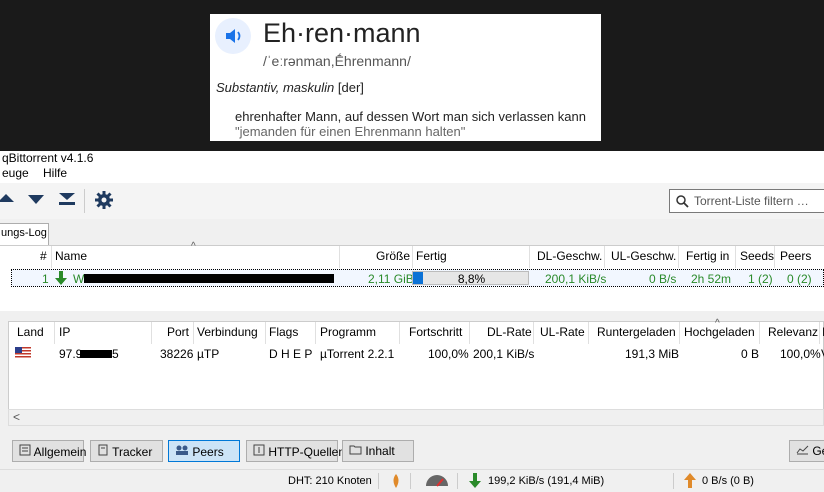 The height and width of the screenshot is (492, 824). Describe the element at coordinates (416, 417) in the screenshot. I see `horizontal-scrollbar: <` at that location.